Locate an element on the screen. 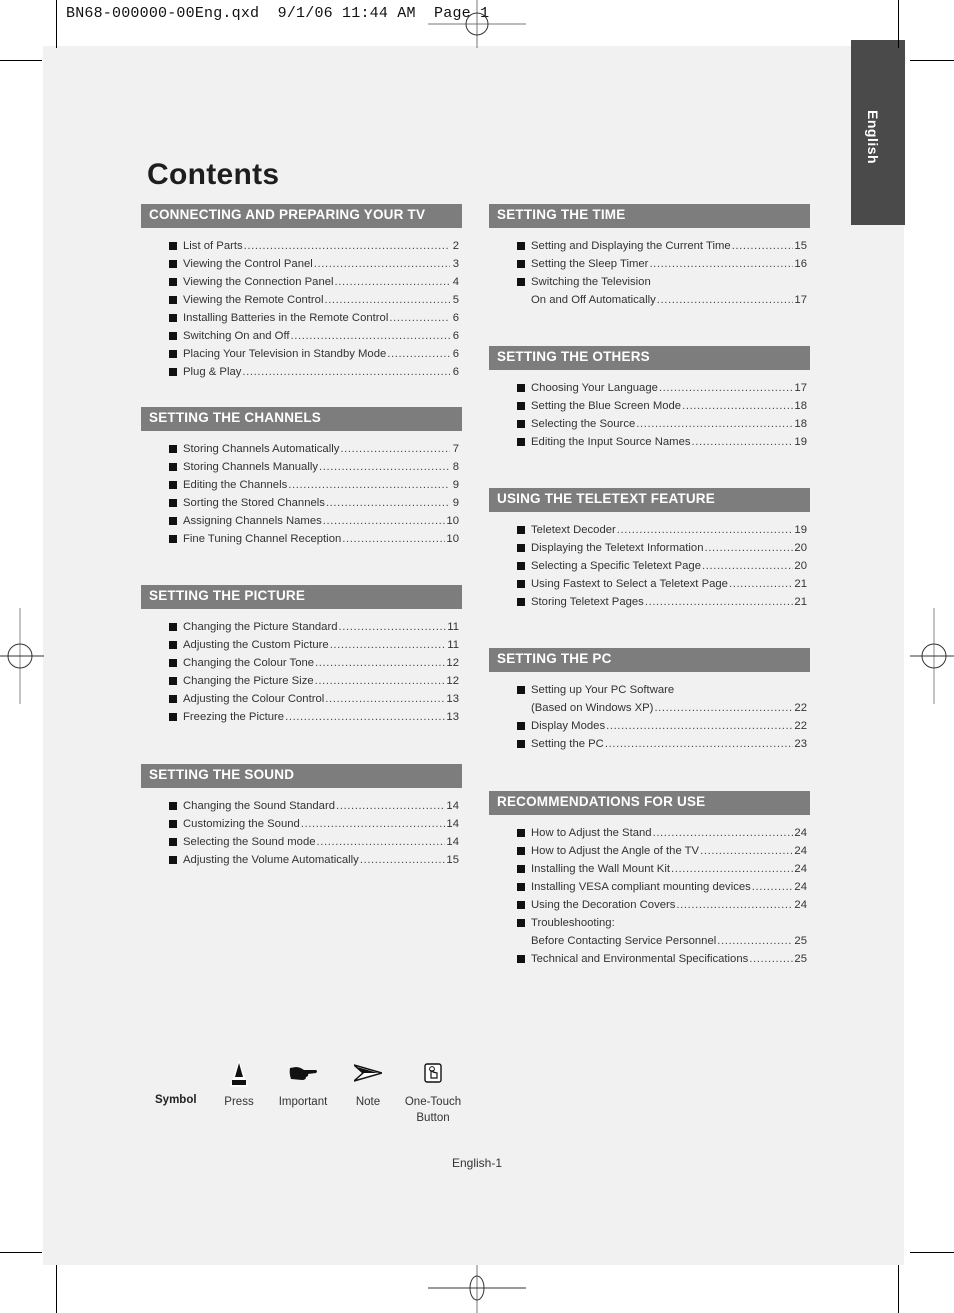 Image resolution: width=954 pixels, height=1313 pixels. toc-entry: Display Modes 22 is located at coordinates (649, 726).